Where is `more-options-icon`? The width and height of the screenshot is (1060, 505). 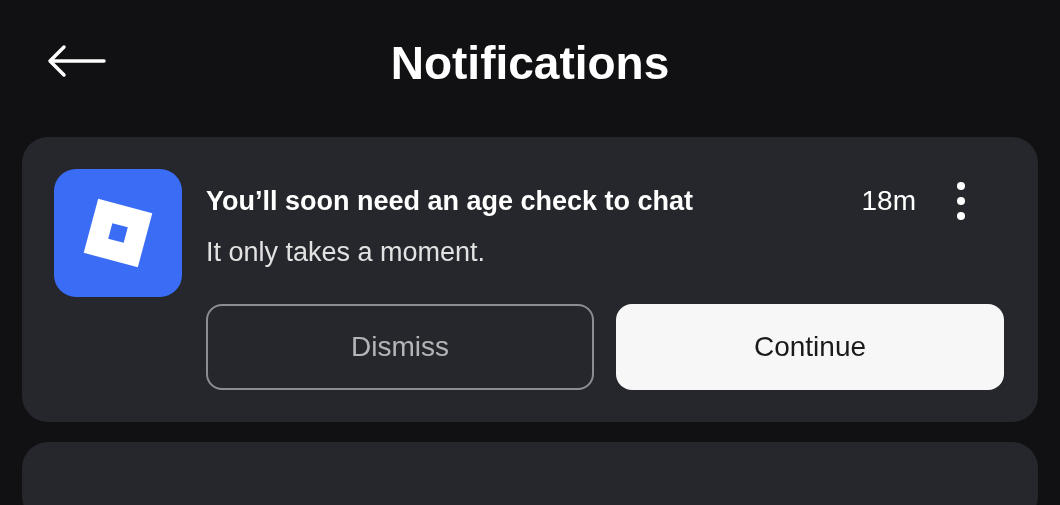 more-options-icon is located at coordinates (961, 201).